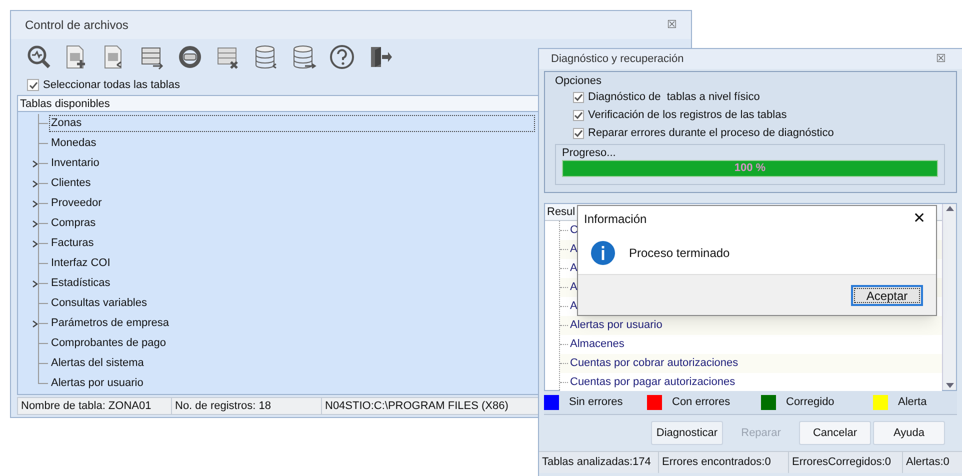 The height and width of the screenshot is (476, 962). I want to click on scroll-up-icon, so click(950, 208).